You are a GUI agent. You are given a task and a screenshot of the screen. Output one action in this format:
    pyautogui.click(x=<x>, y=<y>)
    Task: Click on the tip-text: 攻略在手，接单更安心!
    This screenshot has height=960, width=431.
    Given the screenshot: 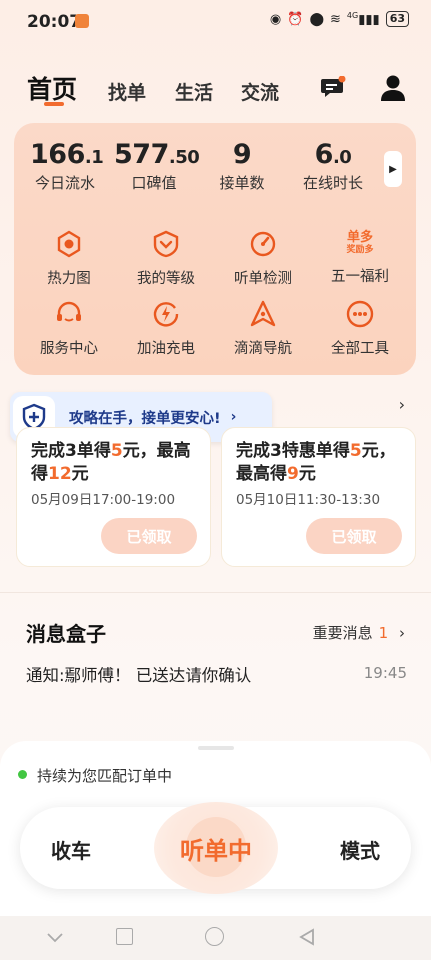 What is the action you would take?
    pyautogui.click(x=145, y=418)
    